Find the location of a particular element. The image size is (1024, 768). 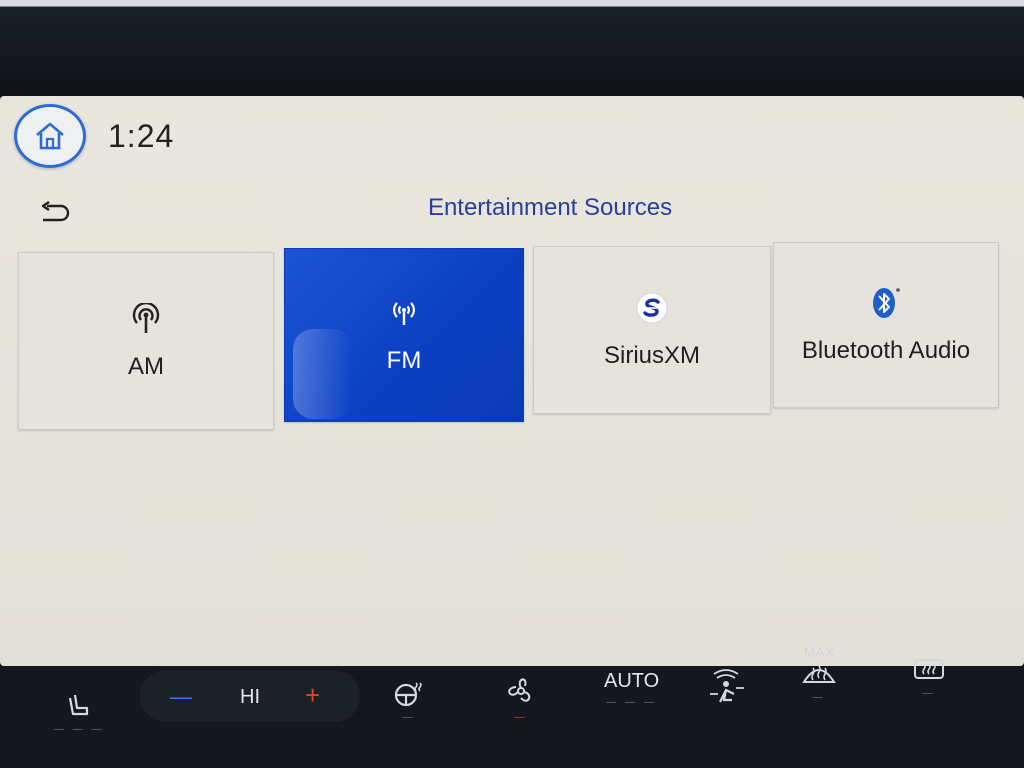

home-button is located at coordinates (50, 136).